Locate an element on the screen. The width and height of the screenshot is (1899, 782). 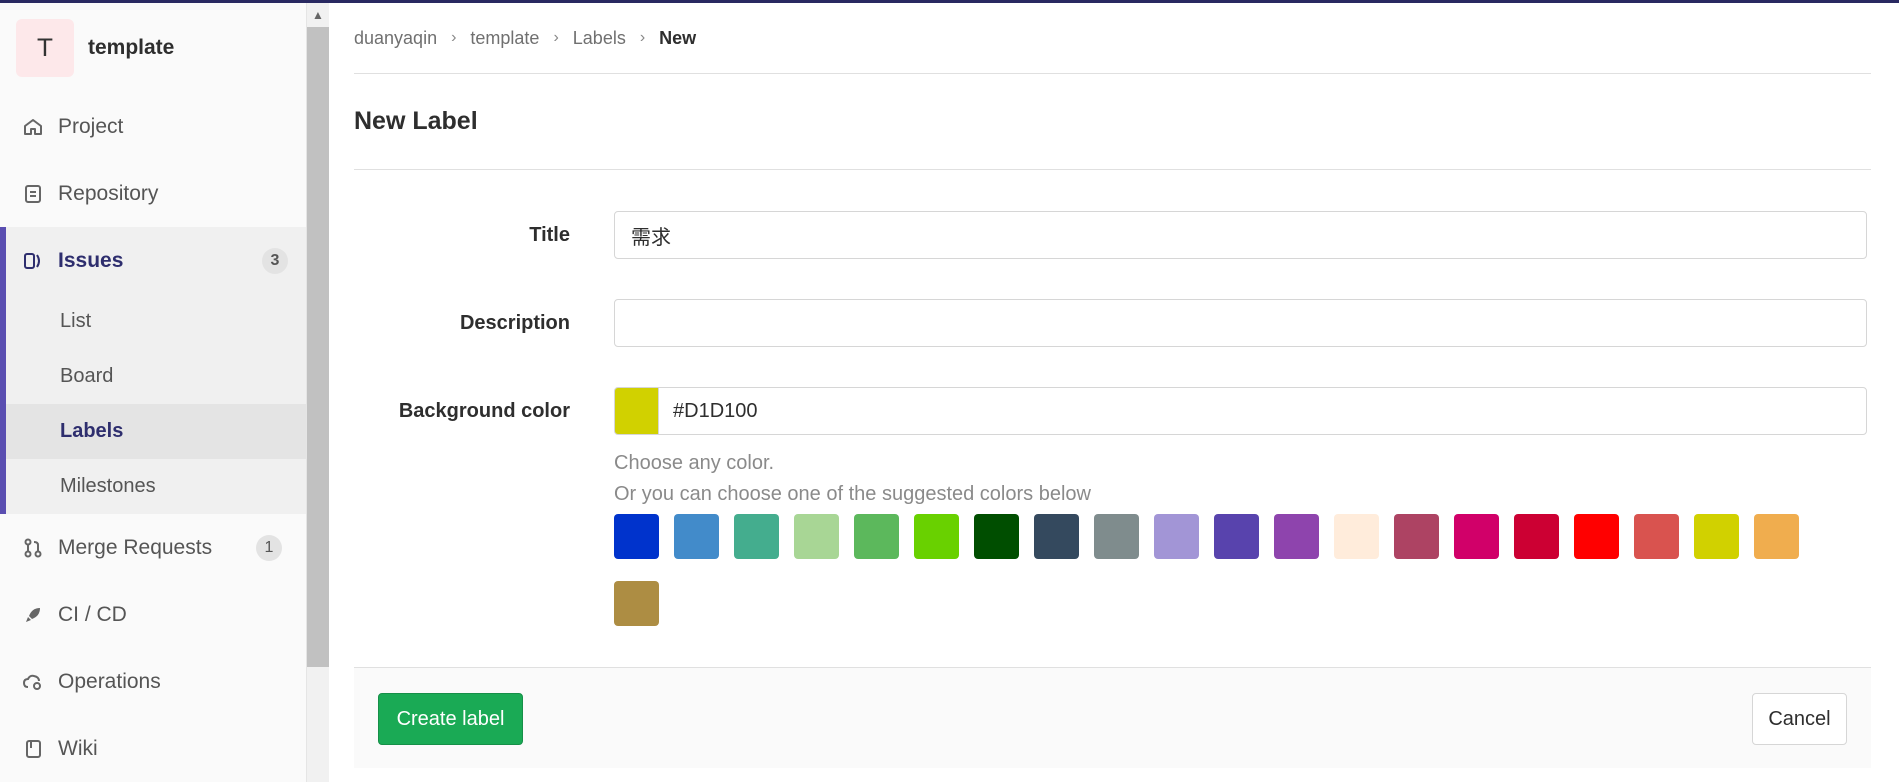
sidebar-item-label: CI / CD is located at coordinates (92, 614).